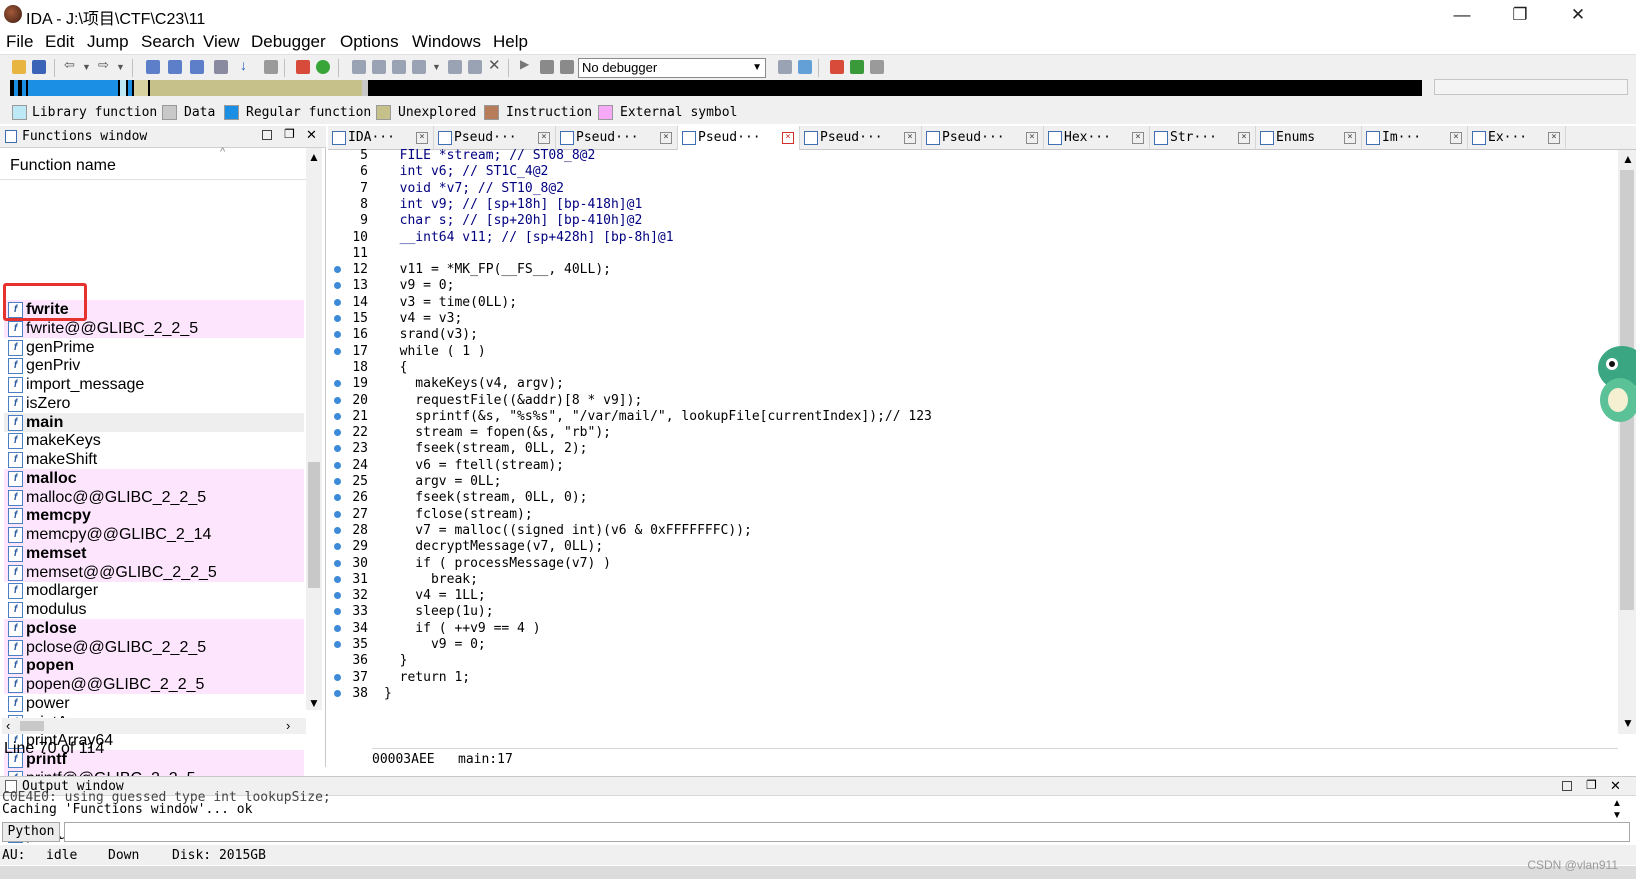 Image resolution: width=1636 pixels, height=879 pixels. Describe the element at coordinates (861, 138) in the screenshot. I see `tab: Pseud··· ×` at that location.